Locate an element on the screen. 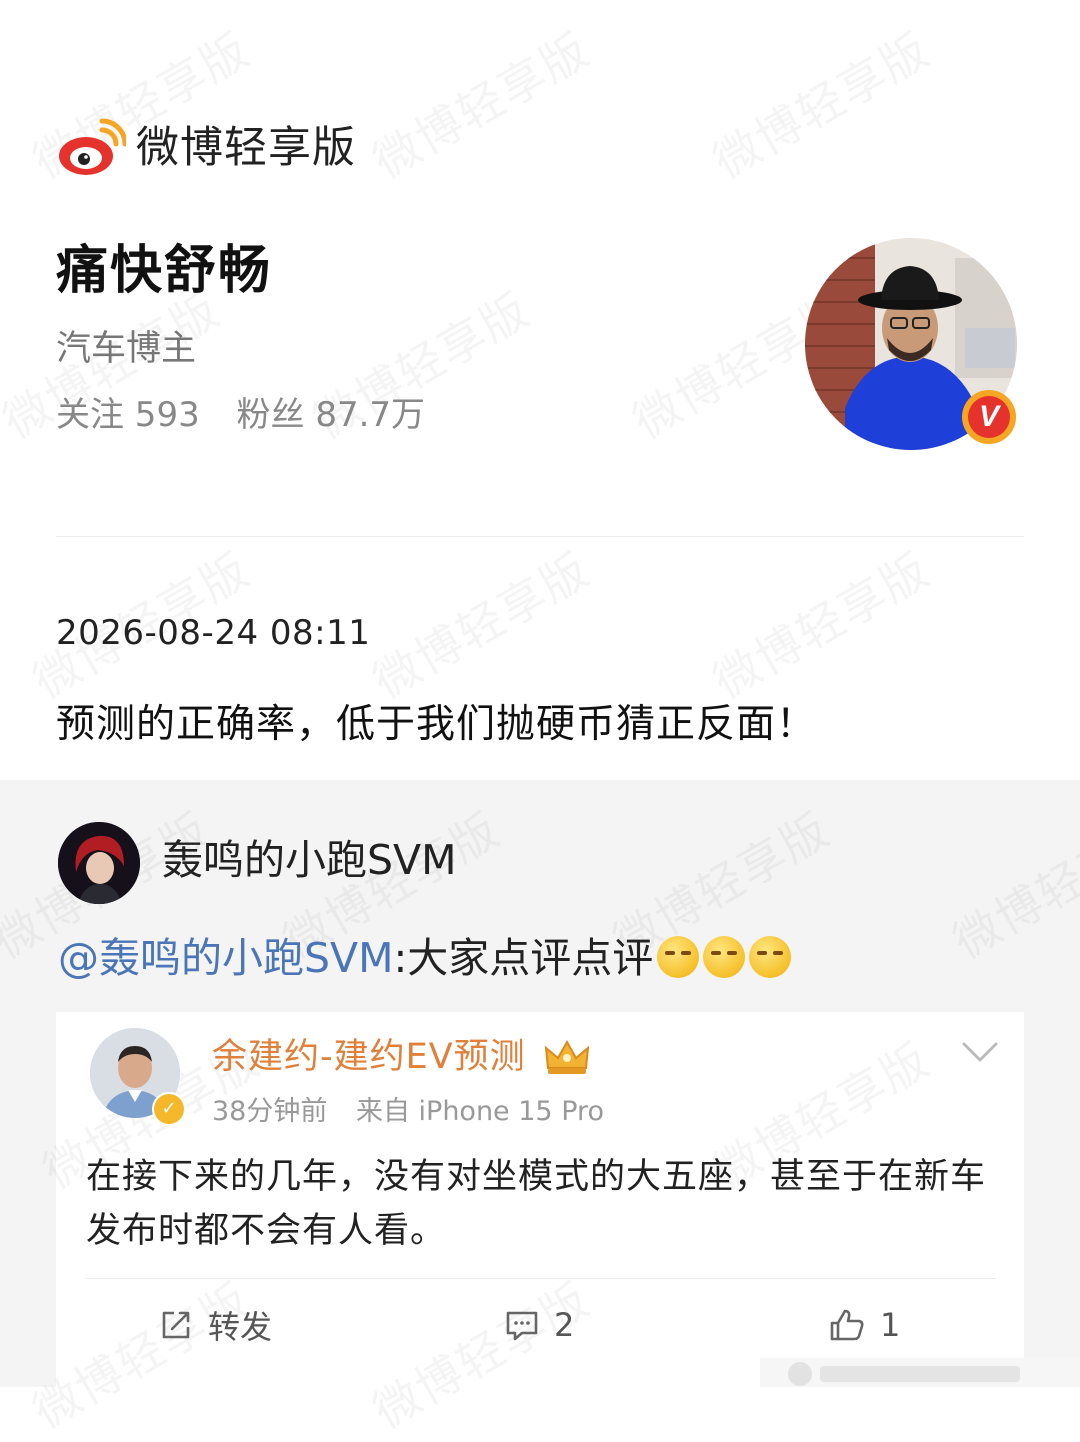  image-footer-watermark is located at coordinates (920, 1372).